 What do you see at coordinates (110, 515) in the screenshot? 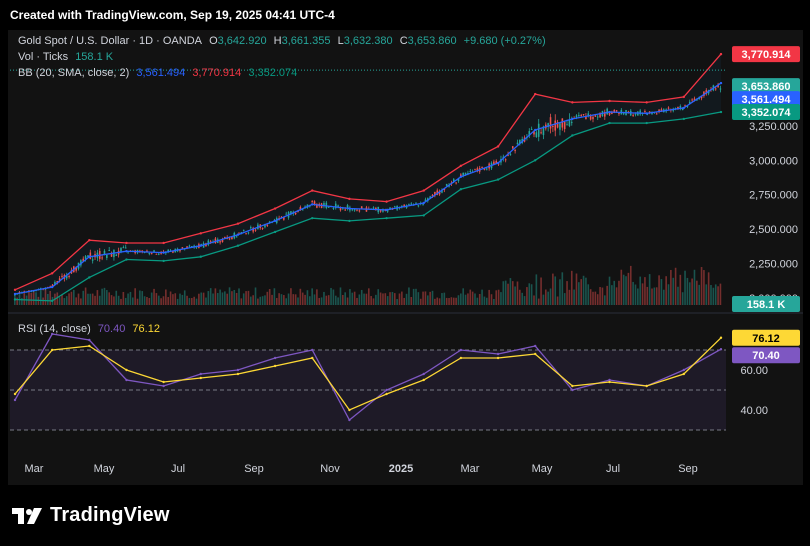
I see `tradingview-wordmark: TradingView` at bounding box center [110, 515].